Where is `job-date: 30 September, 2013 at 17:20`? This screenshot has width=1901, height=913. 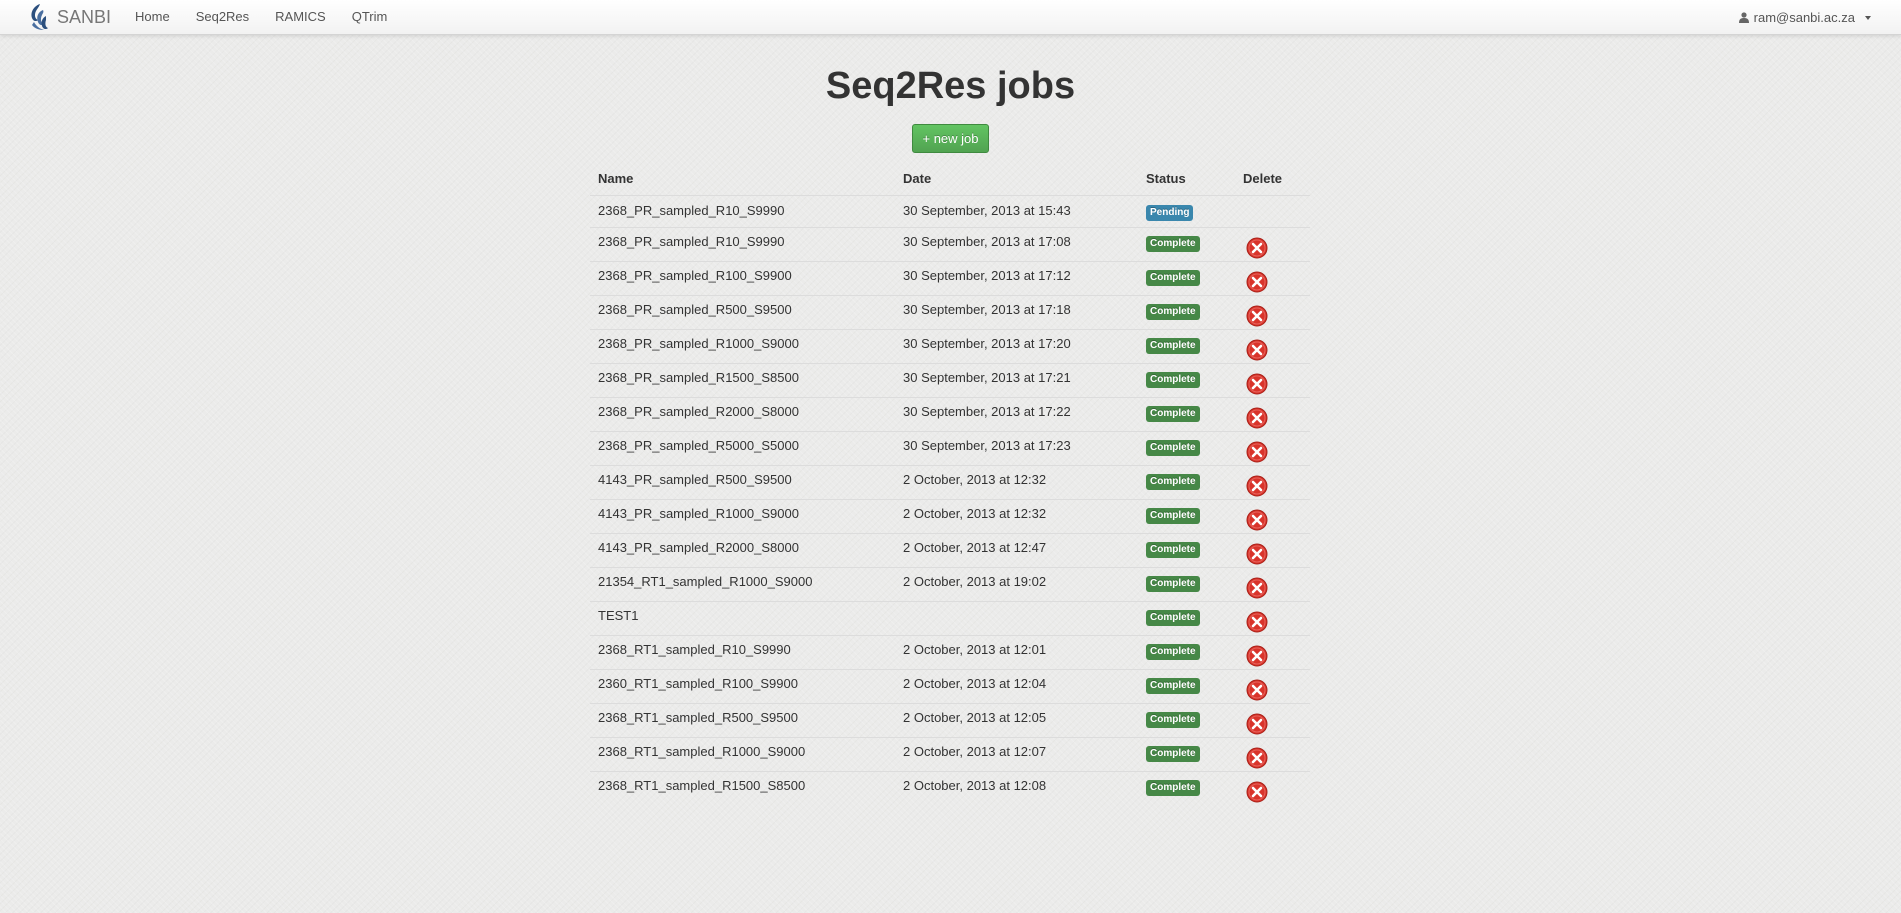 job-date: 30 September, 2013 at 17:20 is located at coordinates (1016, 346).